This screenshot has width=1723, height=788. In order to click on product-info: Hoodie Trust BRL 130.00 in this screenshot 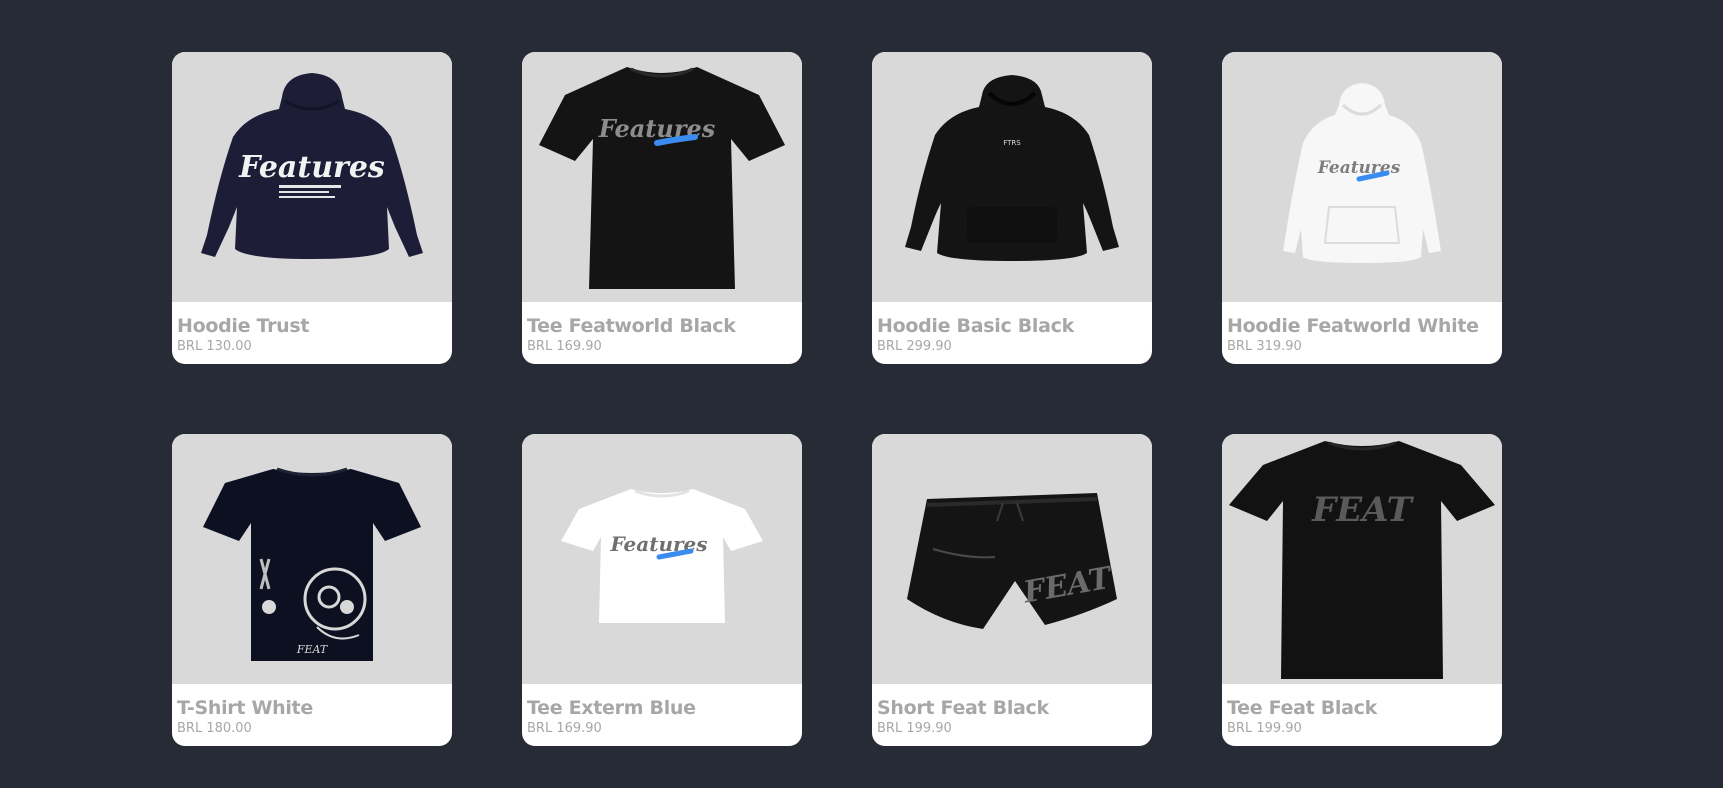, I will do `click(312, 328)`.